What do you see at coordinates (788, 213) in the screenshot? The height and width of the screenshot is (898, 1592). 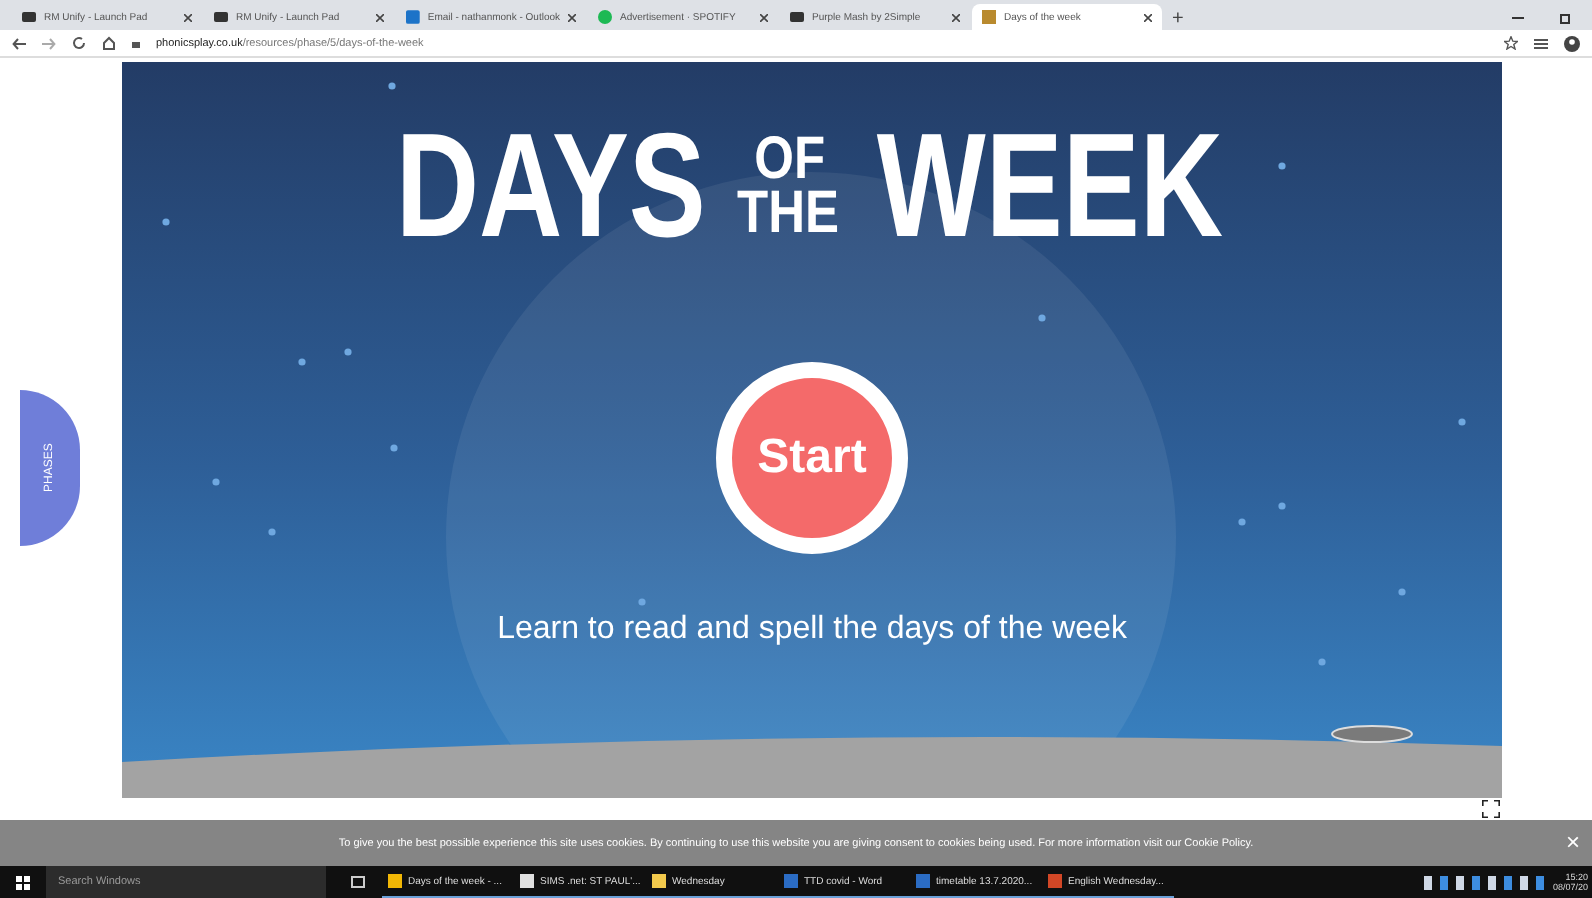 I see `title-text: THE` at bounding box center [788, 213].